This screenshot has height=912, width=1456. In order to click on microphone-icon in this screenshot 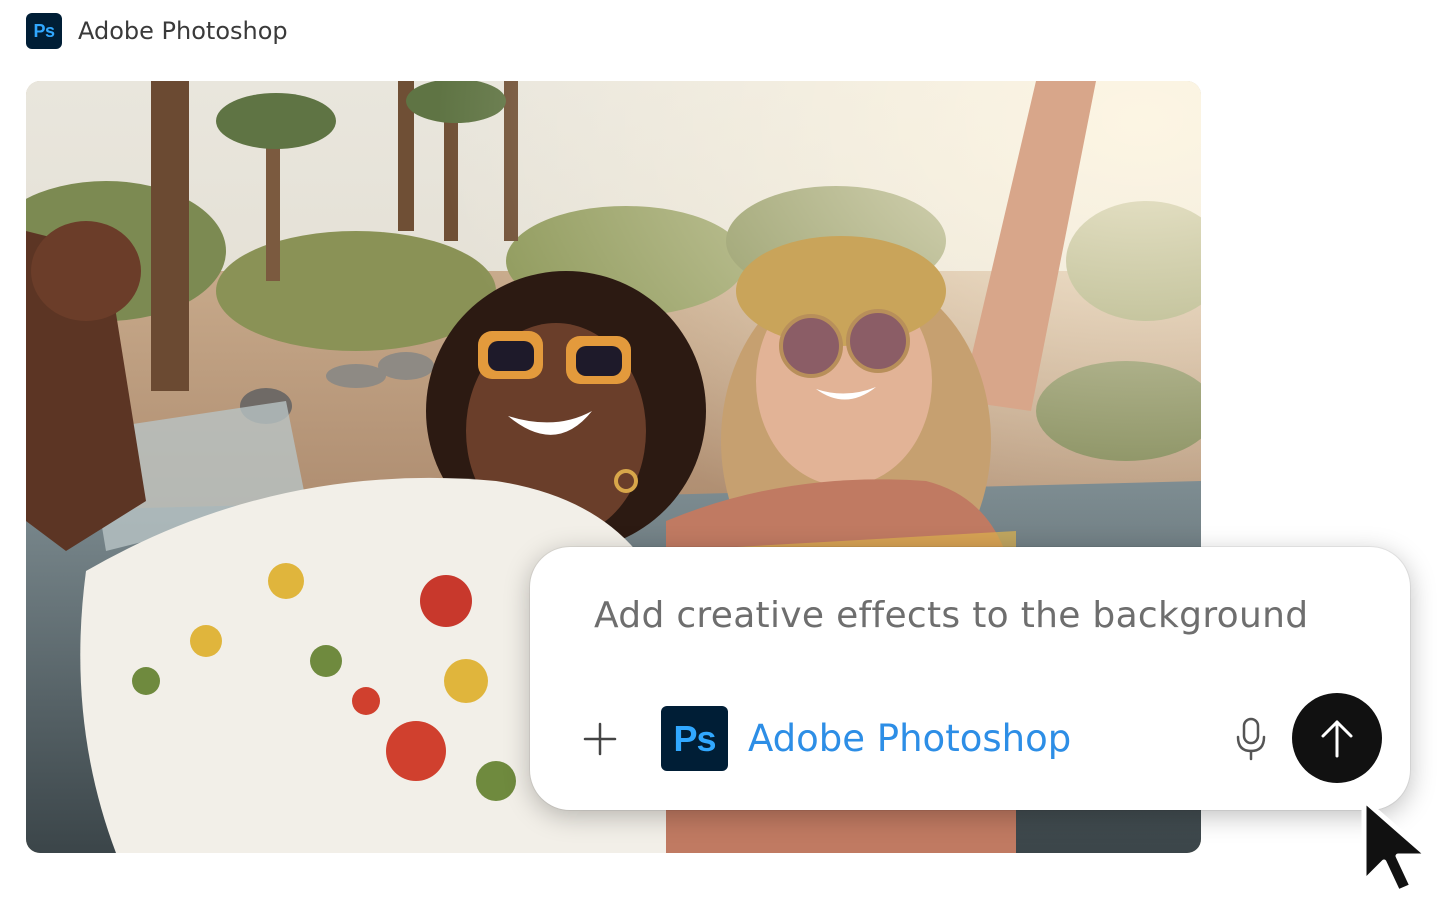, I will do `click(1251, 739)`.